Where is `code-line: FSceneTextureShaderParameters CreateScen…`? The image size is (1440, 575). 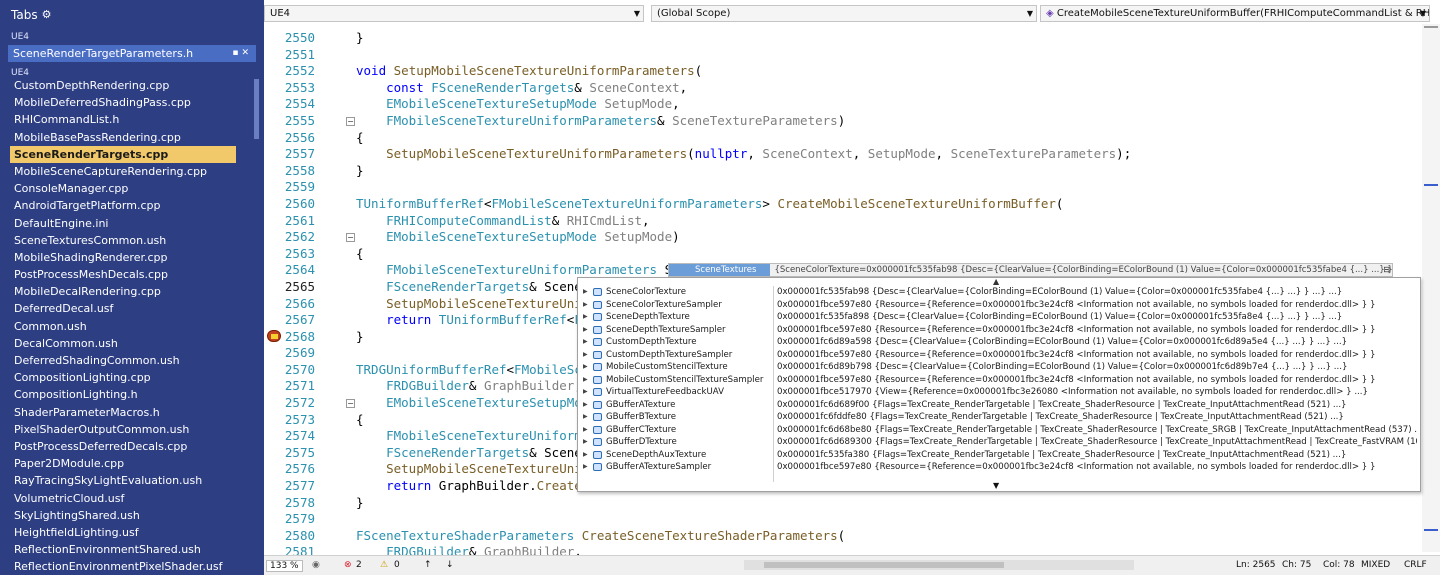
code-line: FSceneTextureShaderParameters CreateScen… is located at coordinates (886, 536).